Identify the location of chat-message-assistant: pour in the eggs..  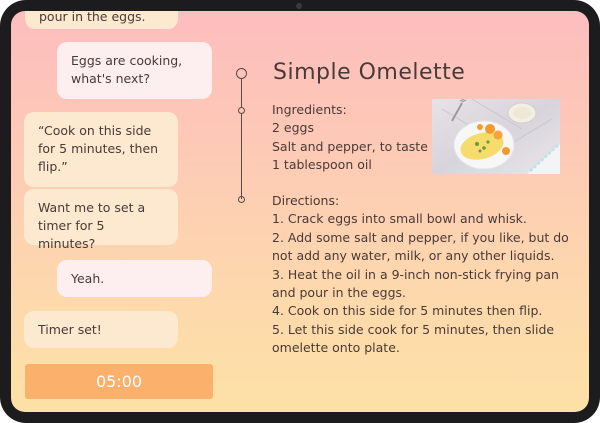
(101, 20).